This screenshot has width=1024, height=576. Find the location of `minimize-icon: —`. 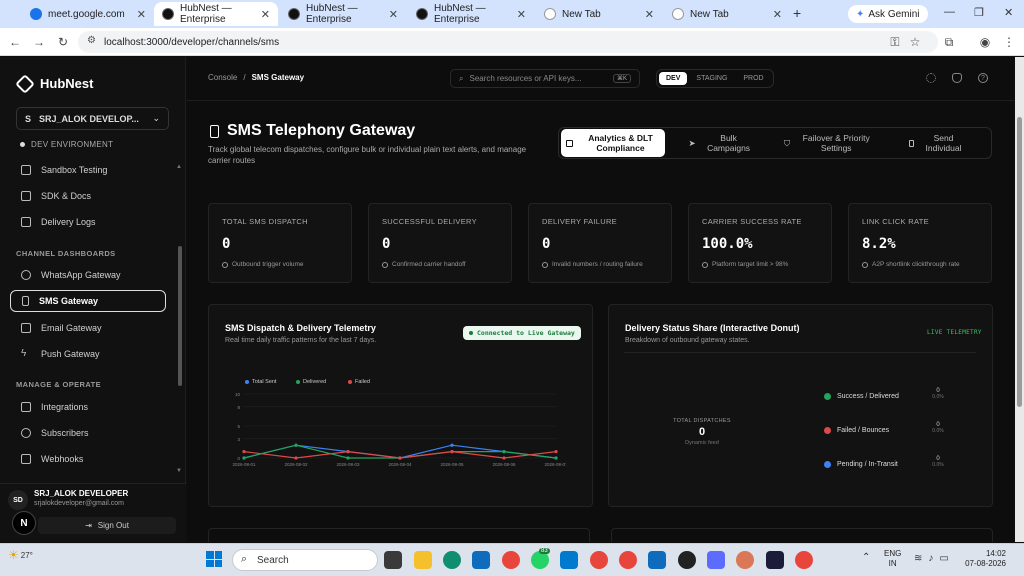

minimize-icon: — is located at coordinates (949, 12).